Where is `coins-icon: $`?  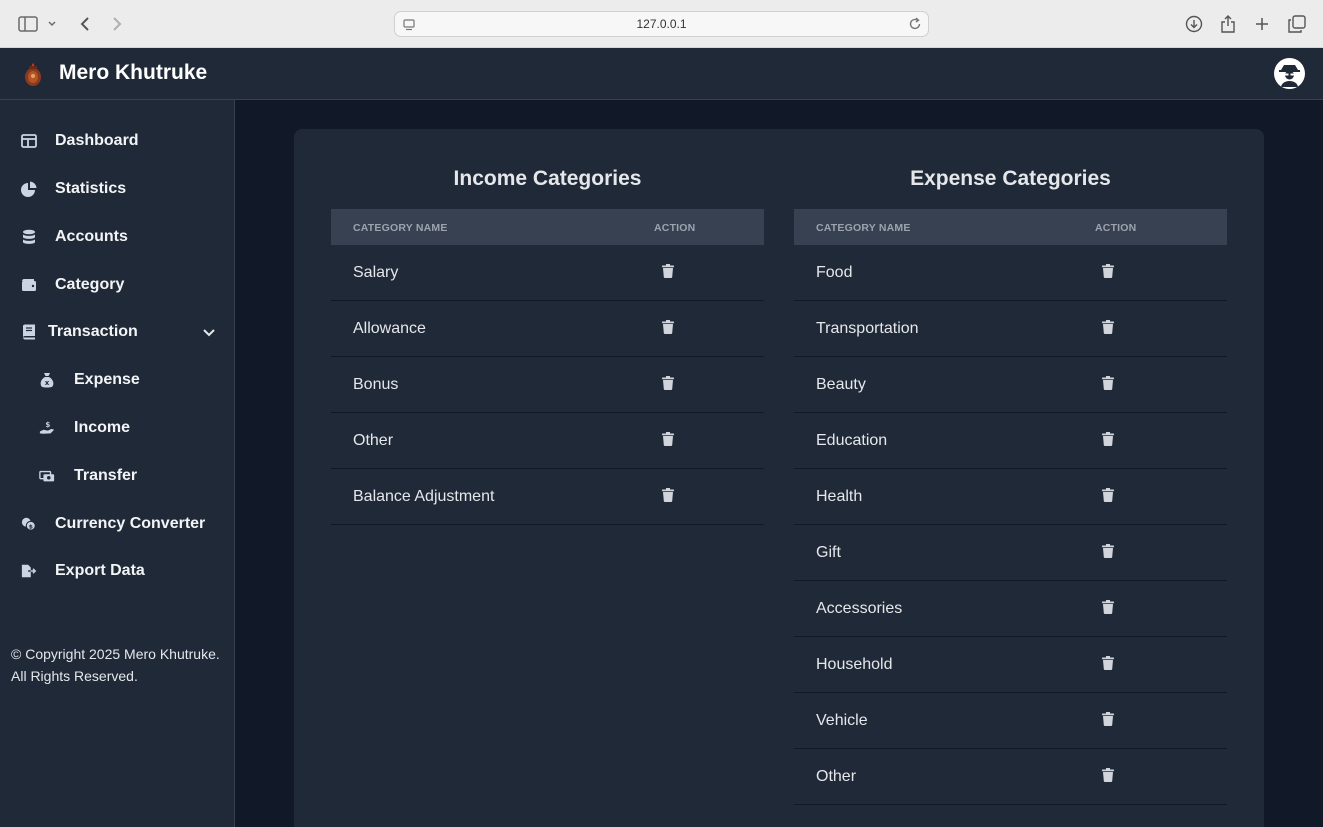
coins-icon: $ is located at coordinates (29, 524).